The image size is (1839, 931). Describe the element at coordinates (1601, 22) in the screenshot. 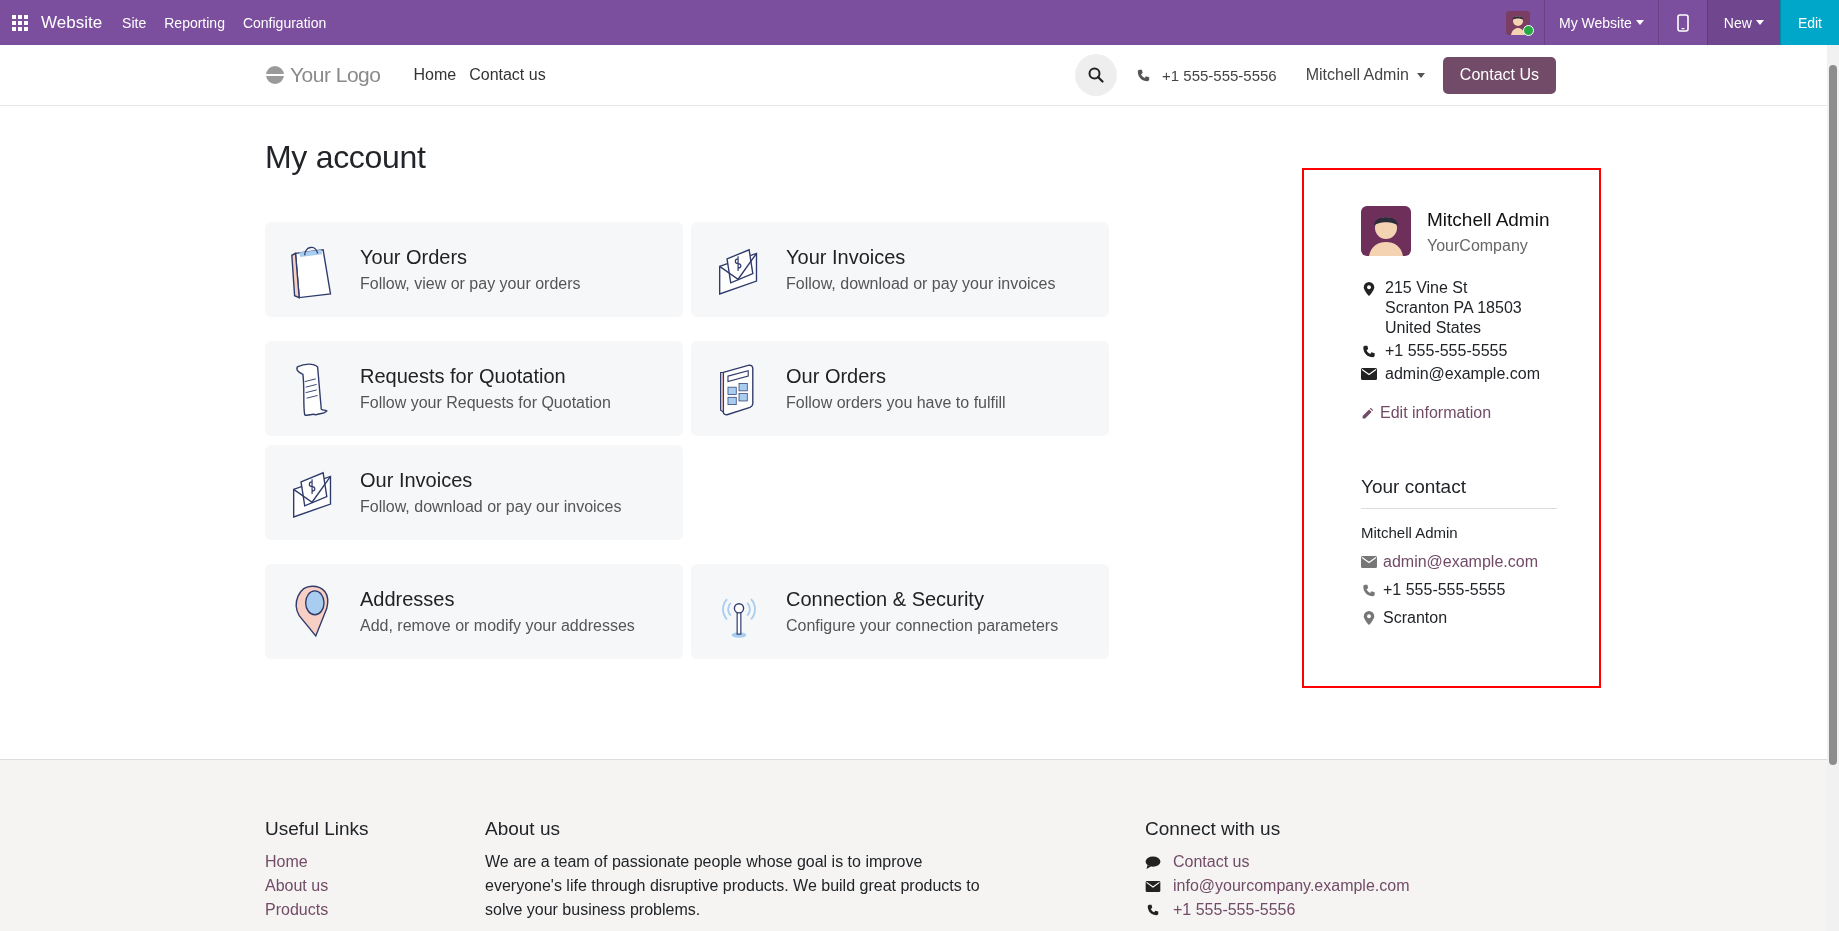

I see `website-switcher: My Website` at that location.